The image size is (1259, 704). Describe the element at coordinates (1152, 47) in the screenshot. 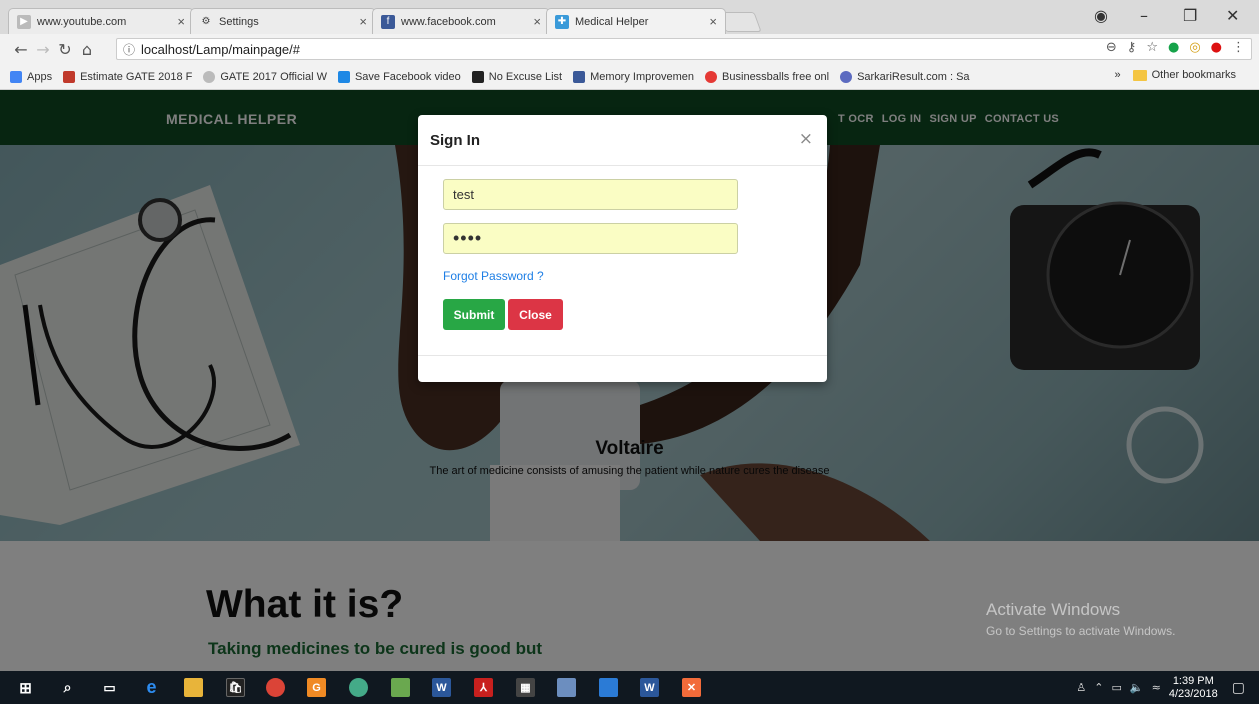

I see `star-icon: ☆` at that location.